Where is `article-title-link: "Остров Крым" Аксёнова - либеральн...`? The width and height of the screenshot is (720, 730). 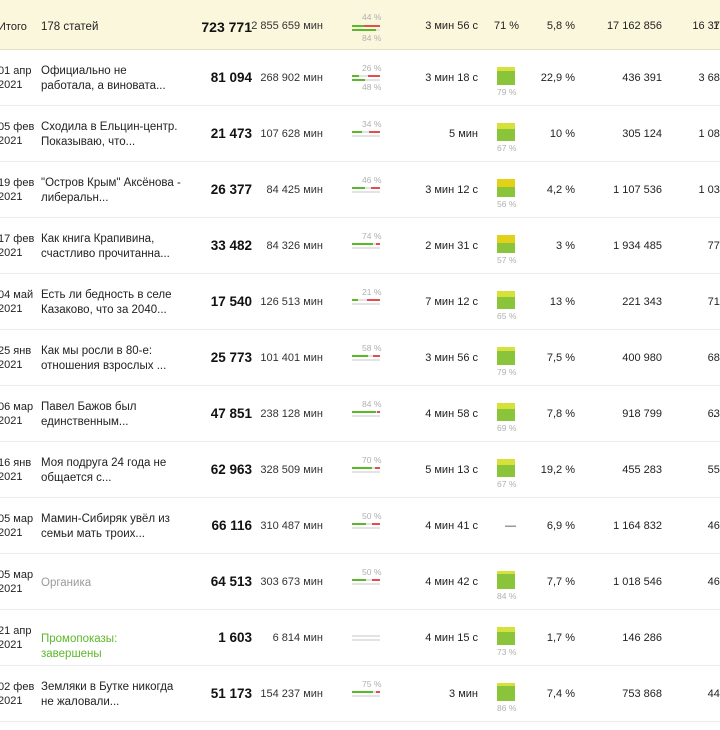
article-title-link: "Остров Крым" Аксёнова - либеральн... is located at coordinates (111, 191).